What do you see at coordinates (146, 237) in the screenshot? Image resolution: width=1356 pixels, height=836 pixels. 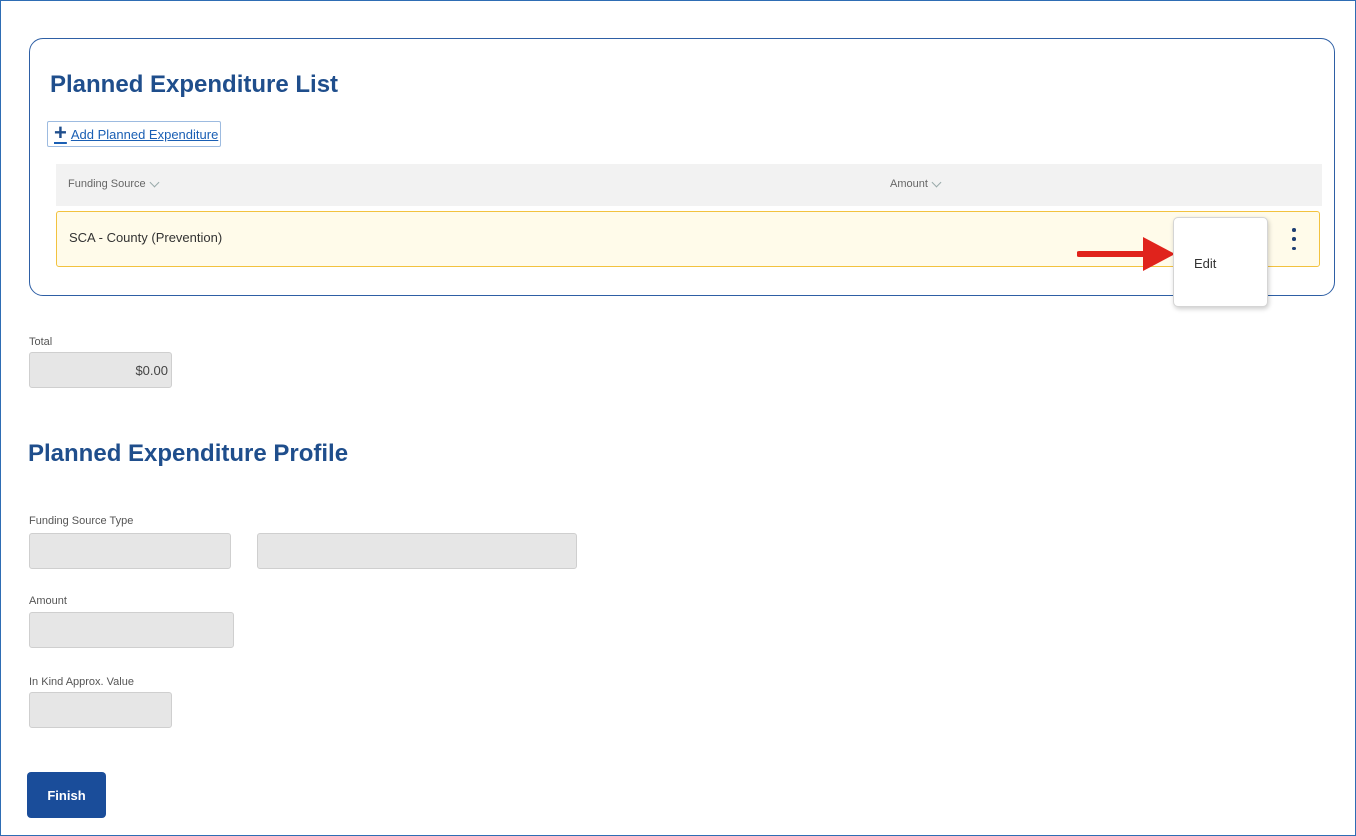 I see `funding-source-cell: SCA - County (Prevention)` at bounding box center [146, 237].